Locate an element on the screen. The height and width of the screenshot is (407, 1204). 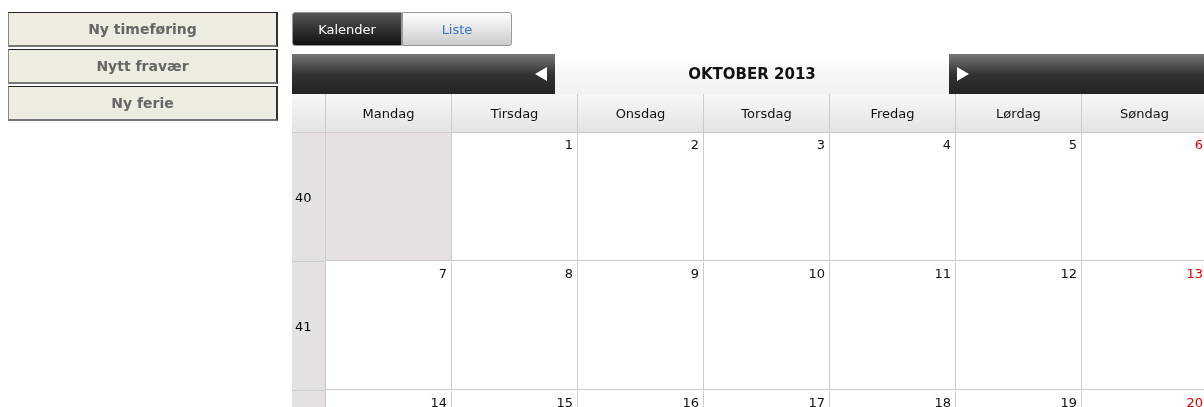
date-number: 5 is located at coordinates (1072, 144).